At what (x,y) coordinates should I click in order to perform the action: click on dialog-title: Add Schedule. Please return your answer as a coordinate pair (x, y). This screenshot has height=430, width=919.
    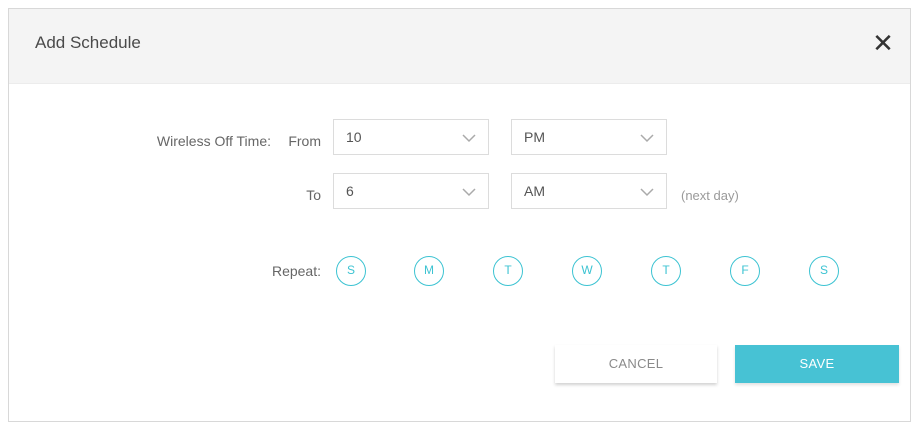
    Looking at the image, I should click on (88, 42).